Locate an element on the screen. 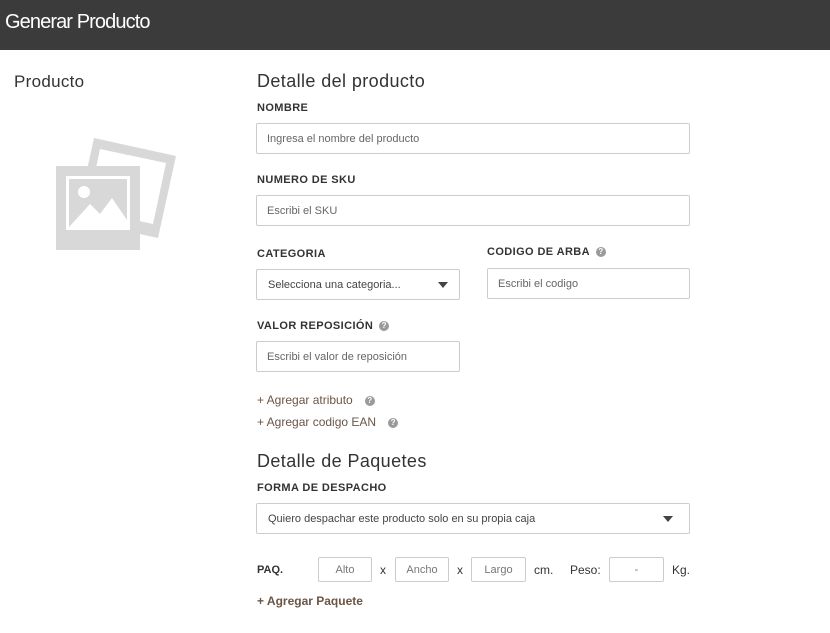 Image resolution: width=830 pixels, height=633 pixels. add-ean-link: + Agregar codigo EAN? is located at coordinates (328, 422).